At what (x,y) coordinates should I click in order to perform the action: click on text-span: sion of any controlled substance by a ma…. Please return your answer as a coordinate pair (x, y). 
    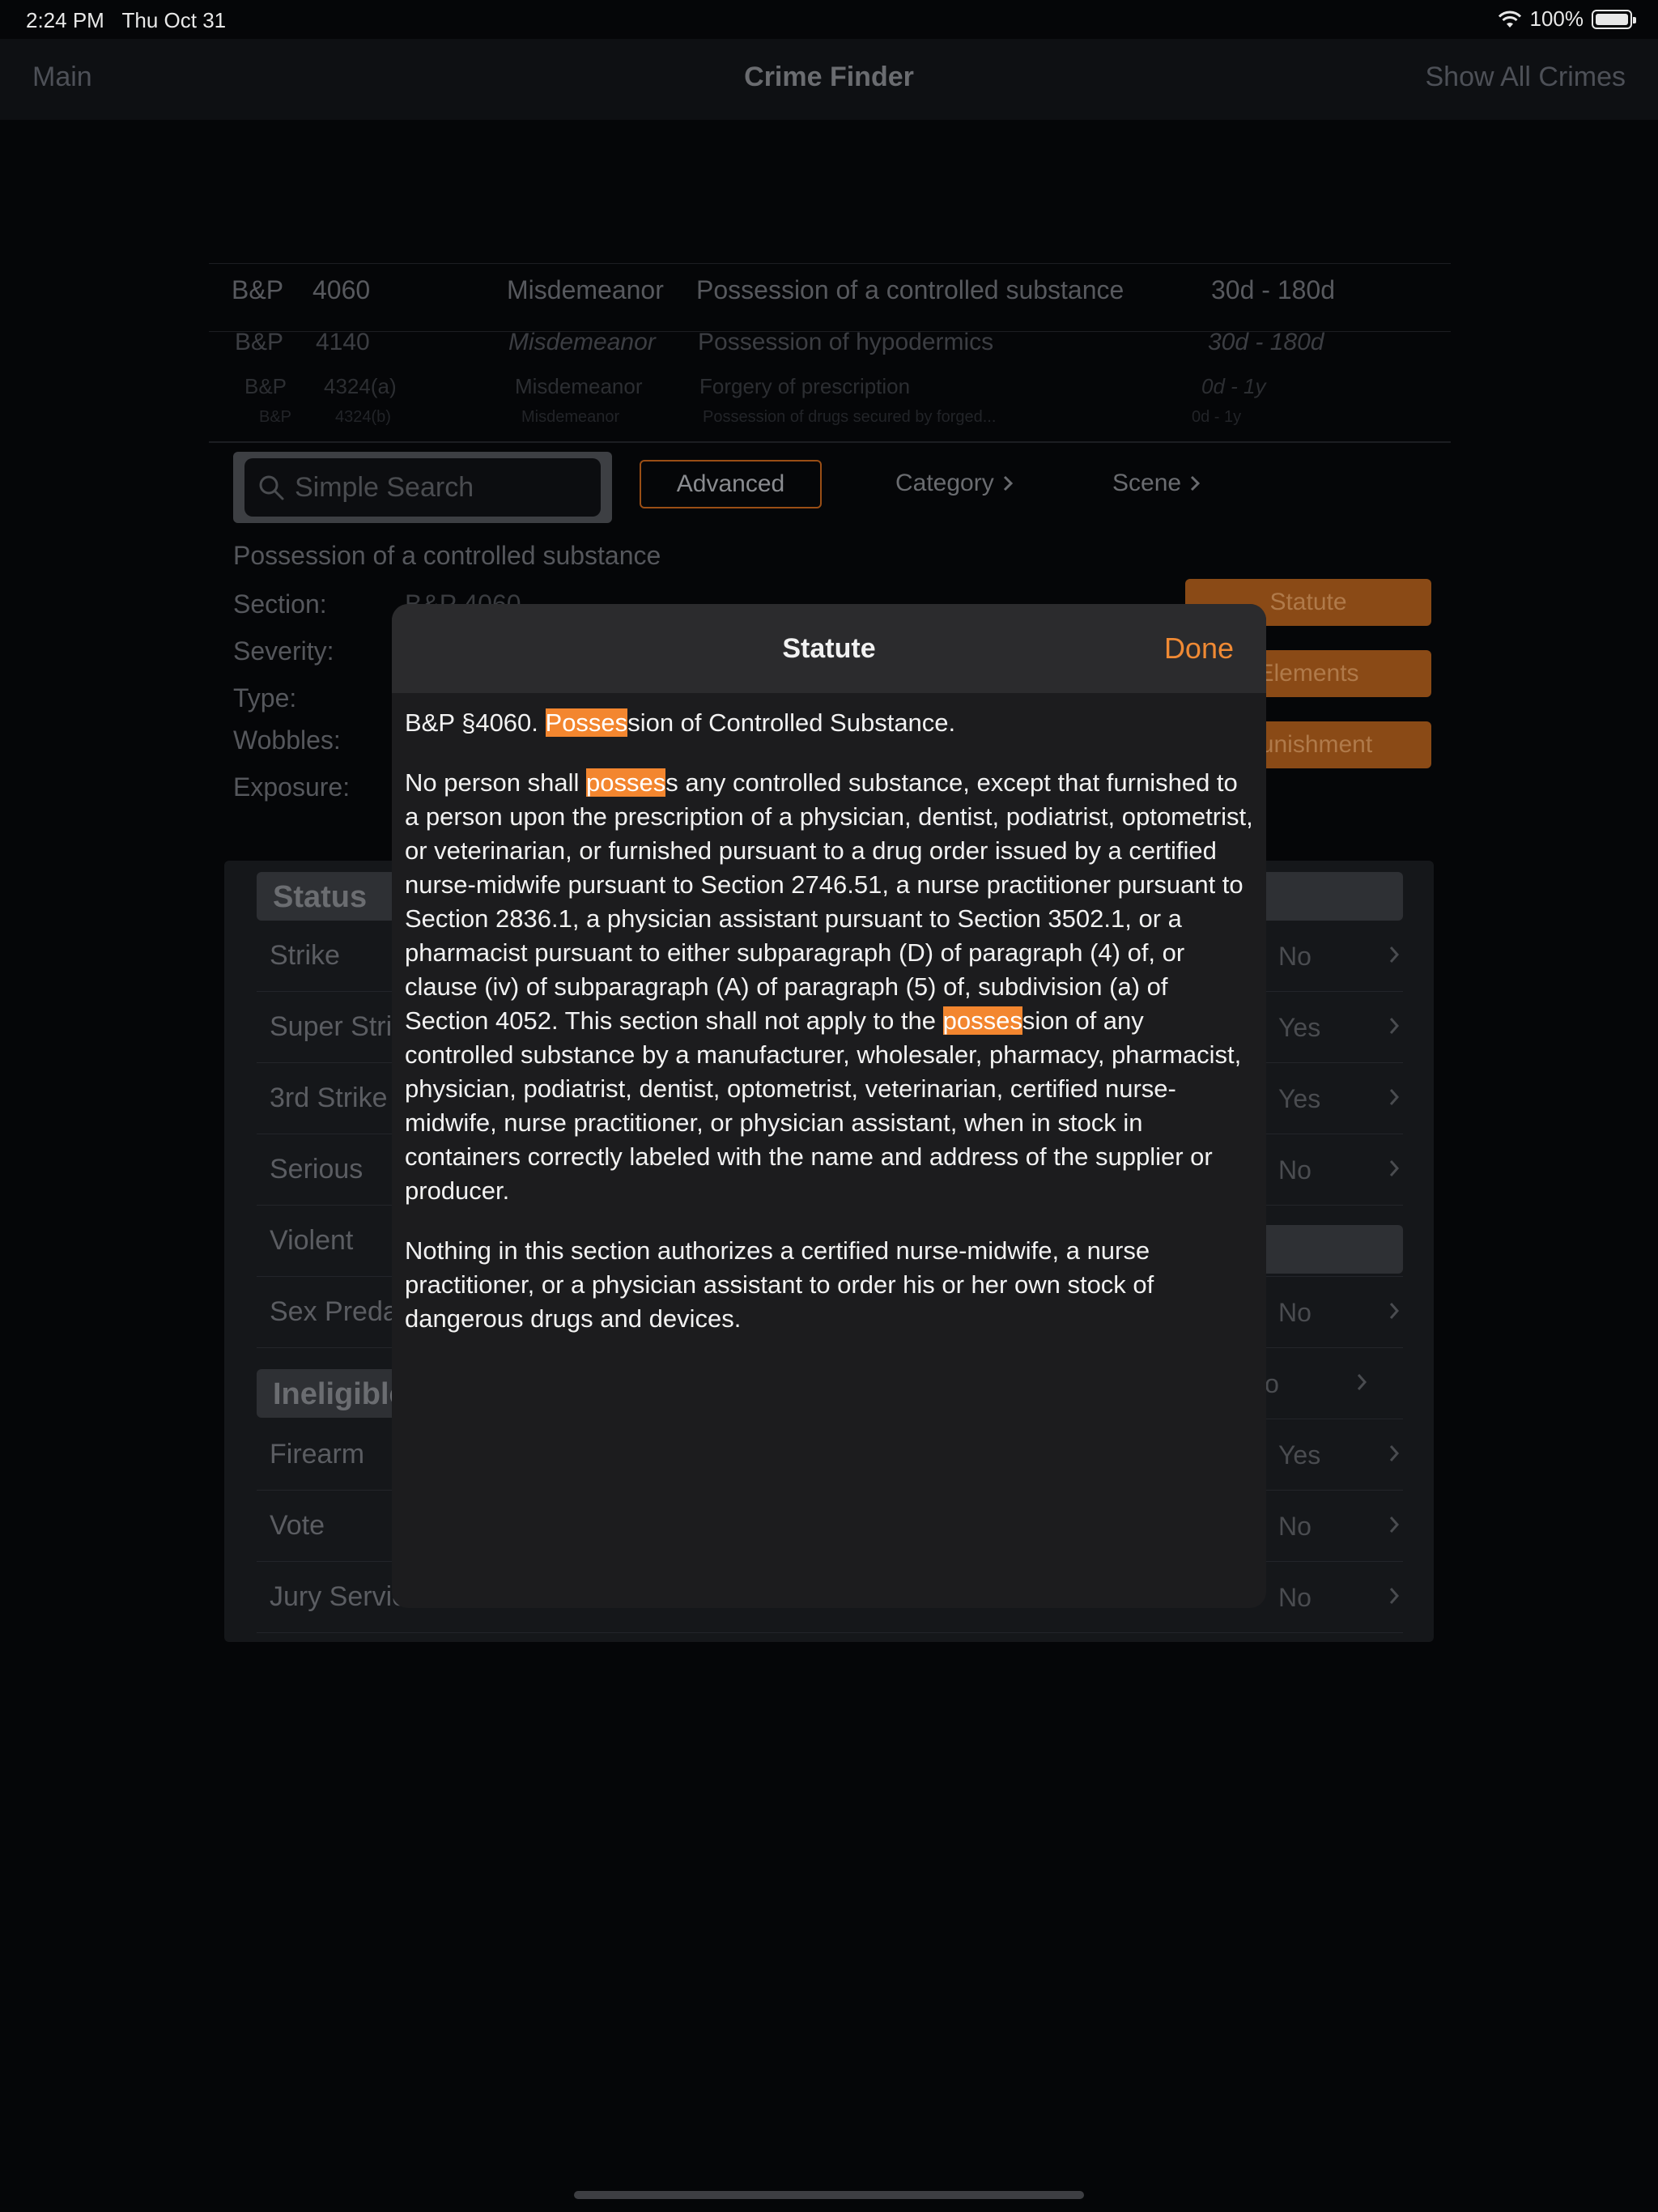
    Looking at the image, I should click on (823, 1105).